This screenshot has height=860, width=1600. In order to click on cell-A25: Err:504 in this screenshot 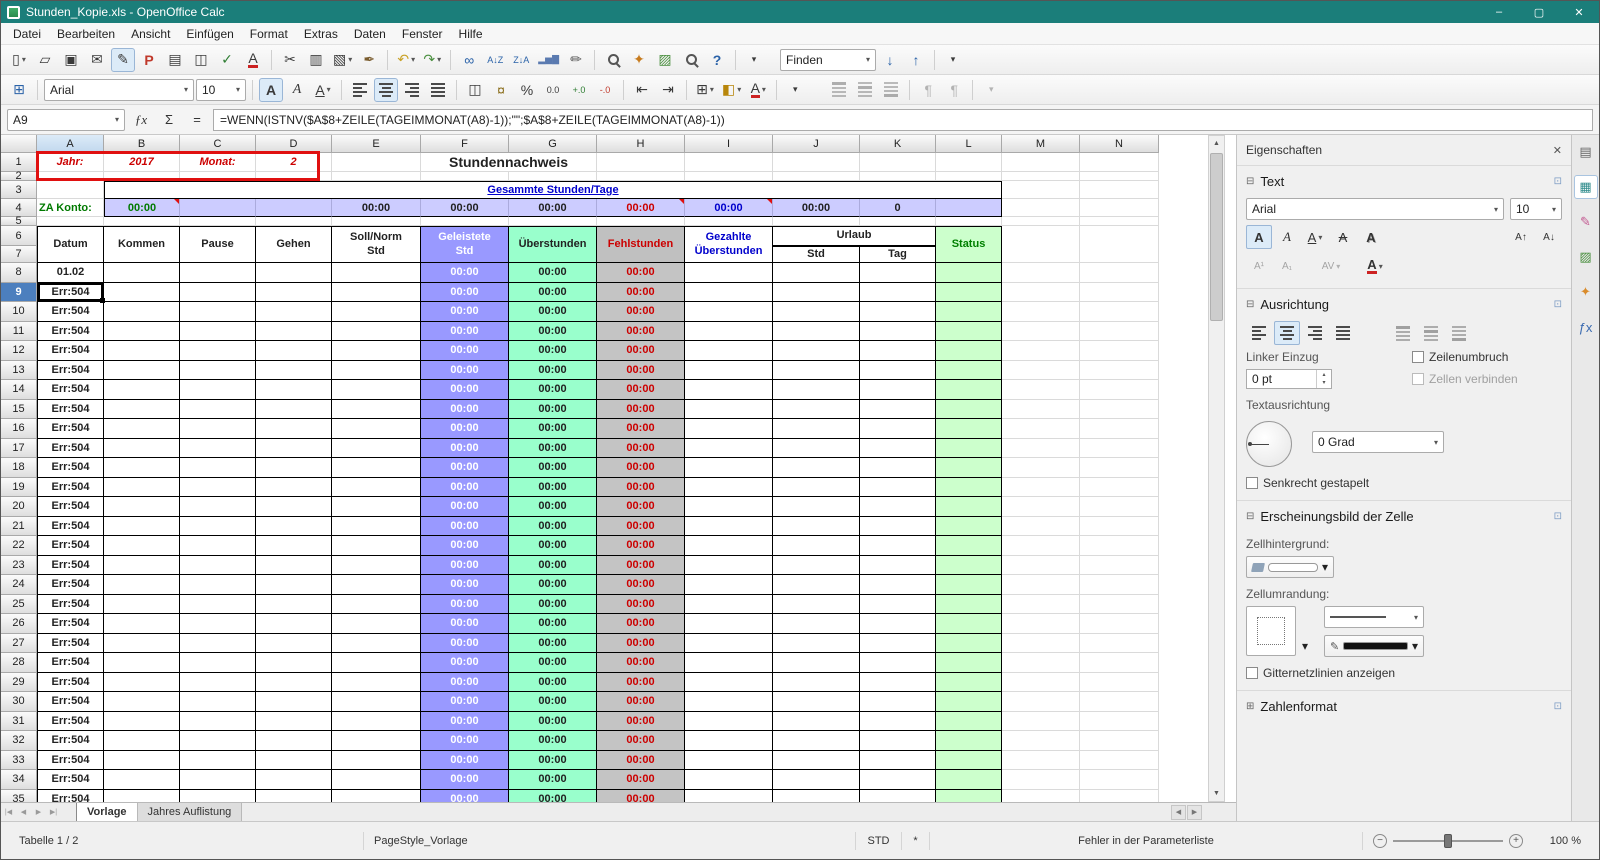, I will do `click(70, 604)`.